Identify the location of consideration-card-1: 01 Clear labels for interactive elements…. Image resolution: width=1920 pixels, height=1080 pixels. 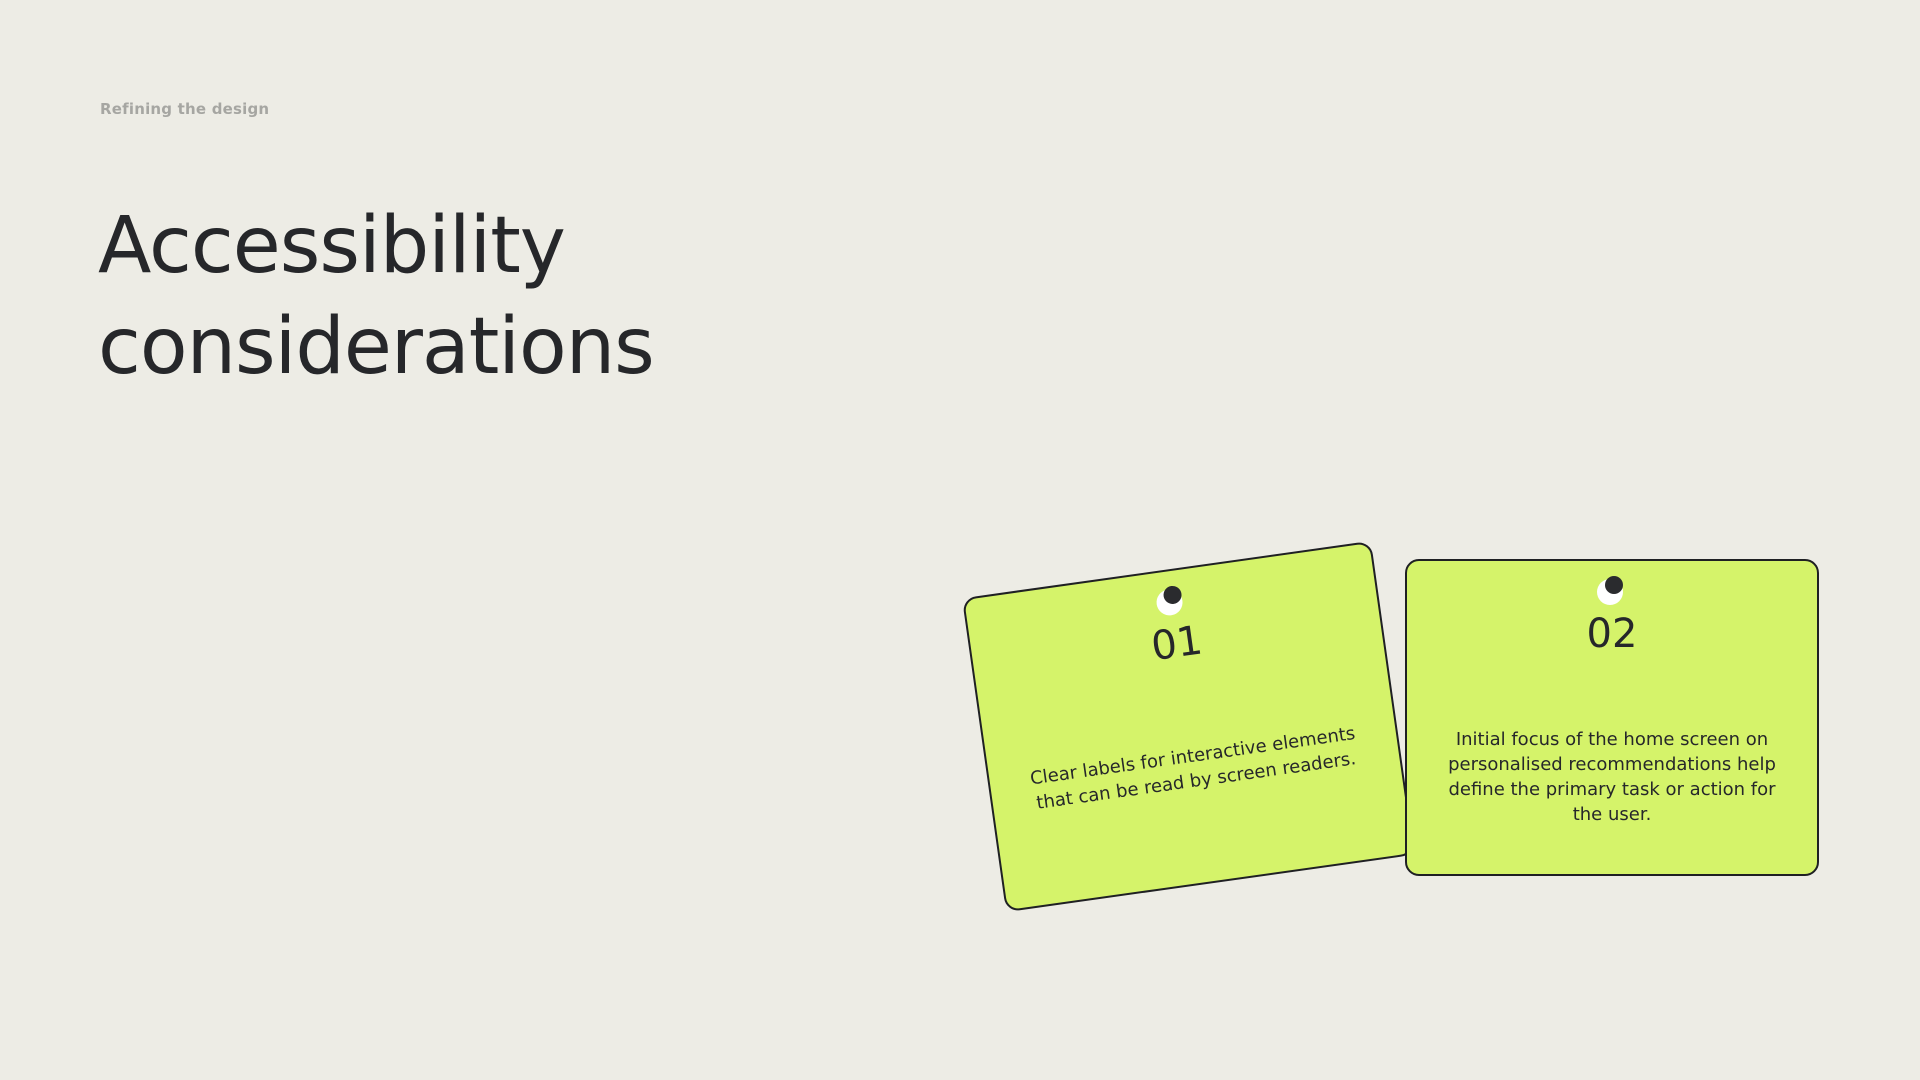
(1188, 726).